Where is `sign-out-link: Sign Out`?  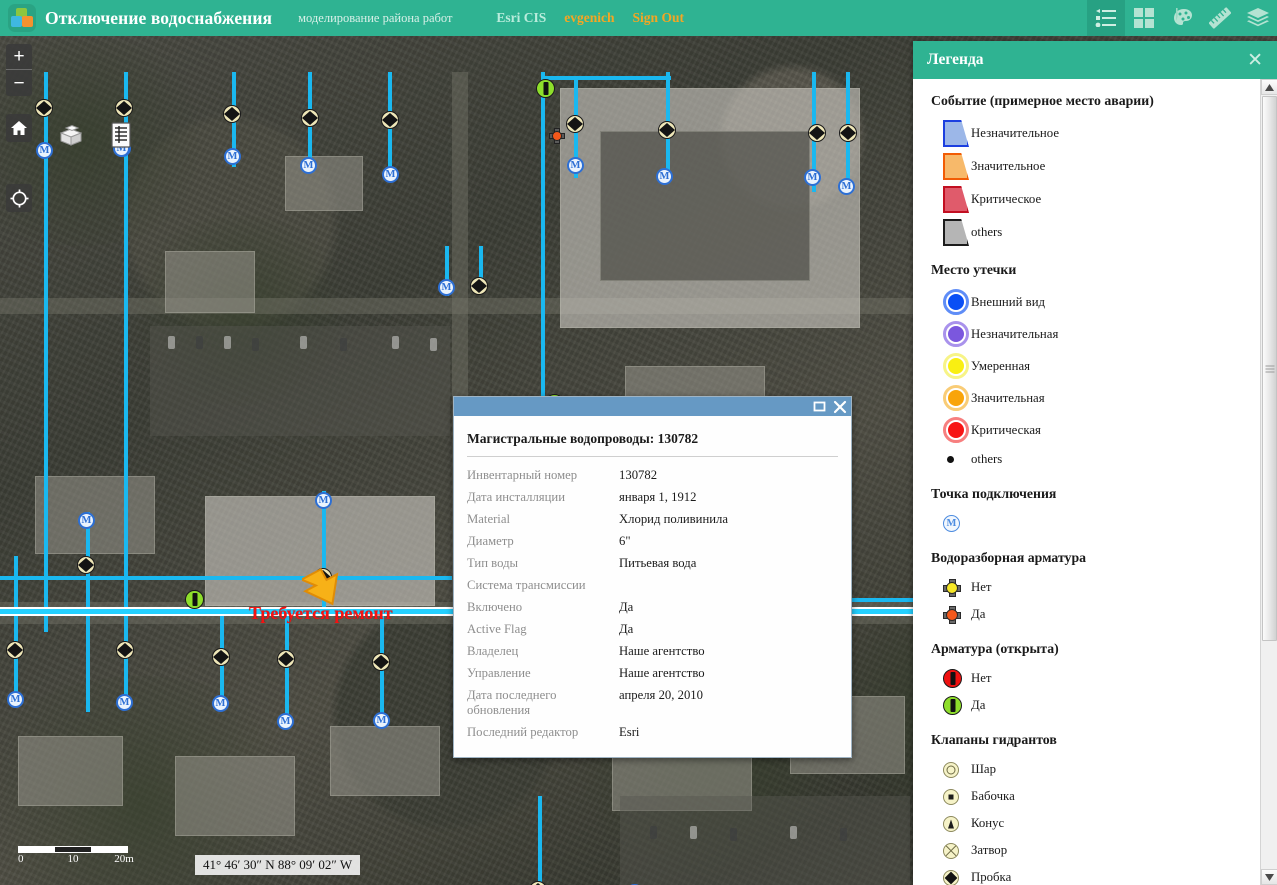 sign-out-link: Sign Out is located at coordinates (658, 18).